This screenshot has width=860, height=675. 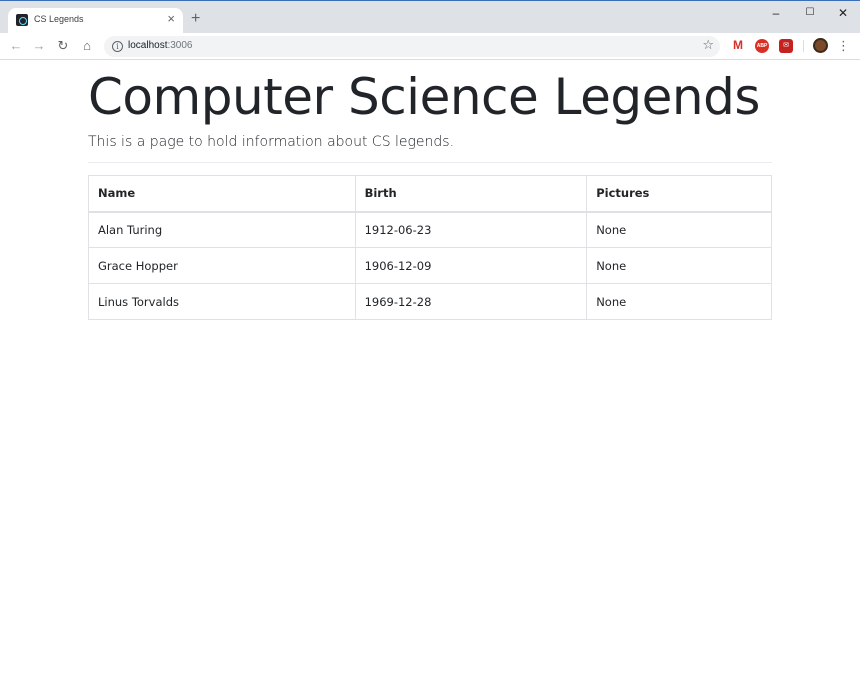 What do you see at coordinates (16, 46) in the screenshot?
I see `back-arrow-icon: ←` at bounding box center [16, 46].